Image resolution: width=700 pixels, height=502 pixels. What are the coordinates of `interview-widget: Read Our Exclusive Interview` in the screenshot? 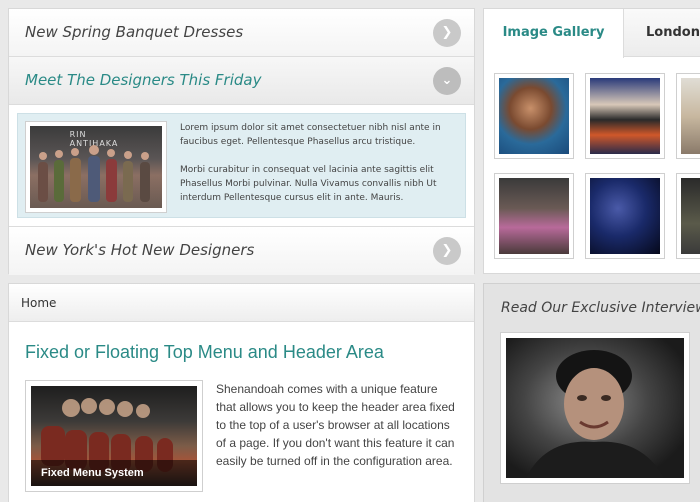 It's located at (591, 392).